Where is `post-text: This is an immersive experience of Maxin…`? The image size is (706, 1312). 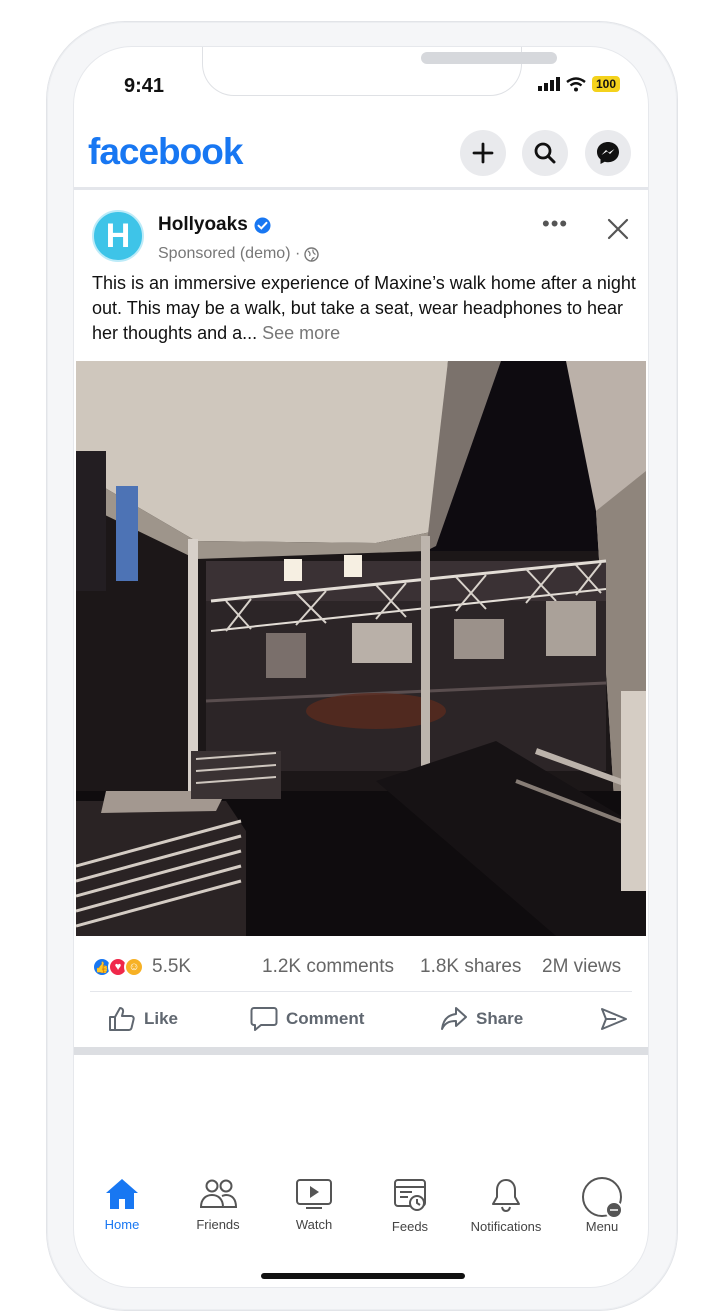 post-text: This is an immersive experience of Maxin… is located at coordinates (364, 308).